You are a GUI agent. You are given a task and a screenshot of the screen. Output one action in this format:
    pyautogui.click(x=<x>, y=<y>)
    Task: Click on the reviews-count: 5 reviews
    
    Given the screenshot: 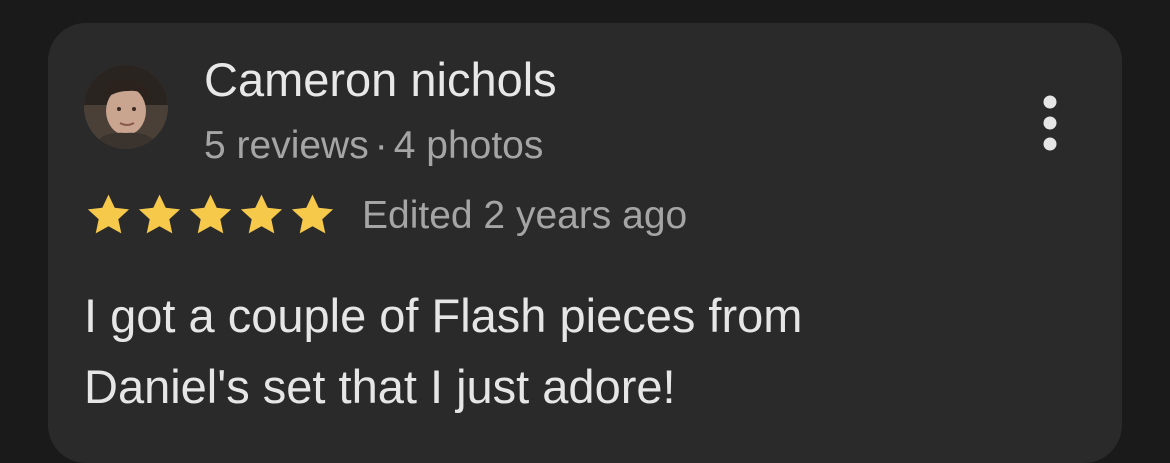 What is the action you would take?
    pyautogui.click(x=286, y=145)
    